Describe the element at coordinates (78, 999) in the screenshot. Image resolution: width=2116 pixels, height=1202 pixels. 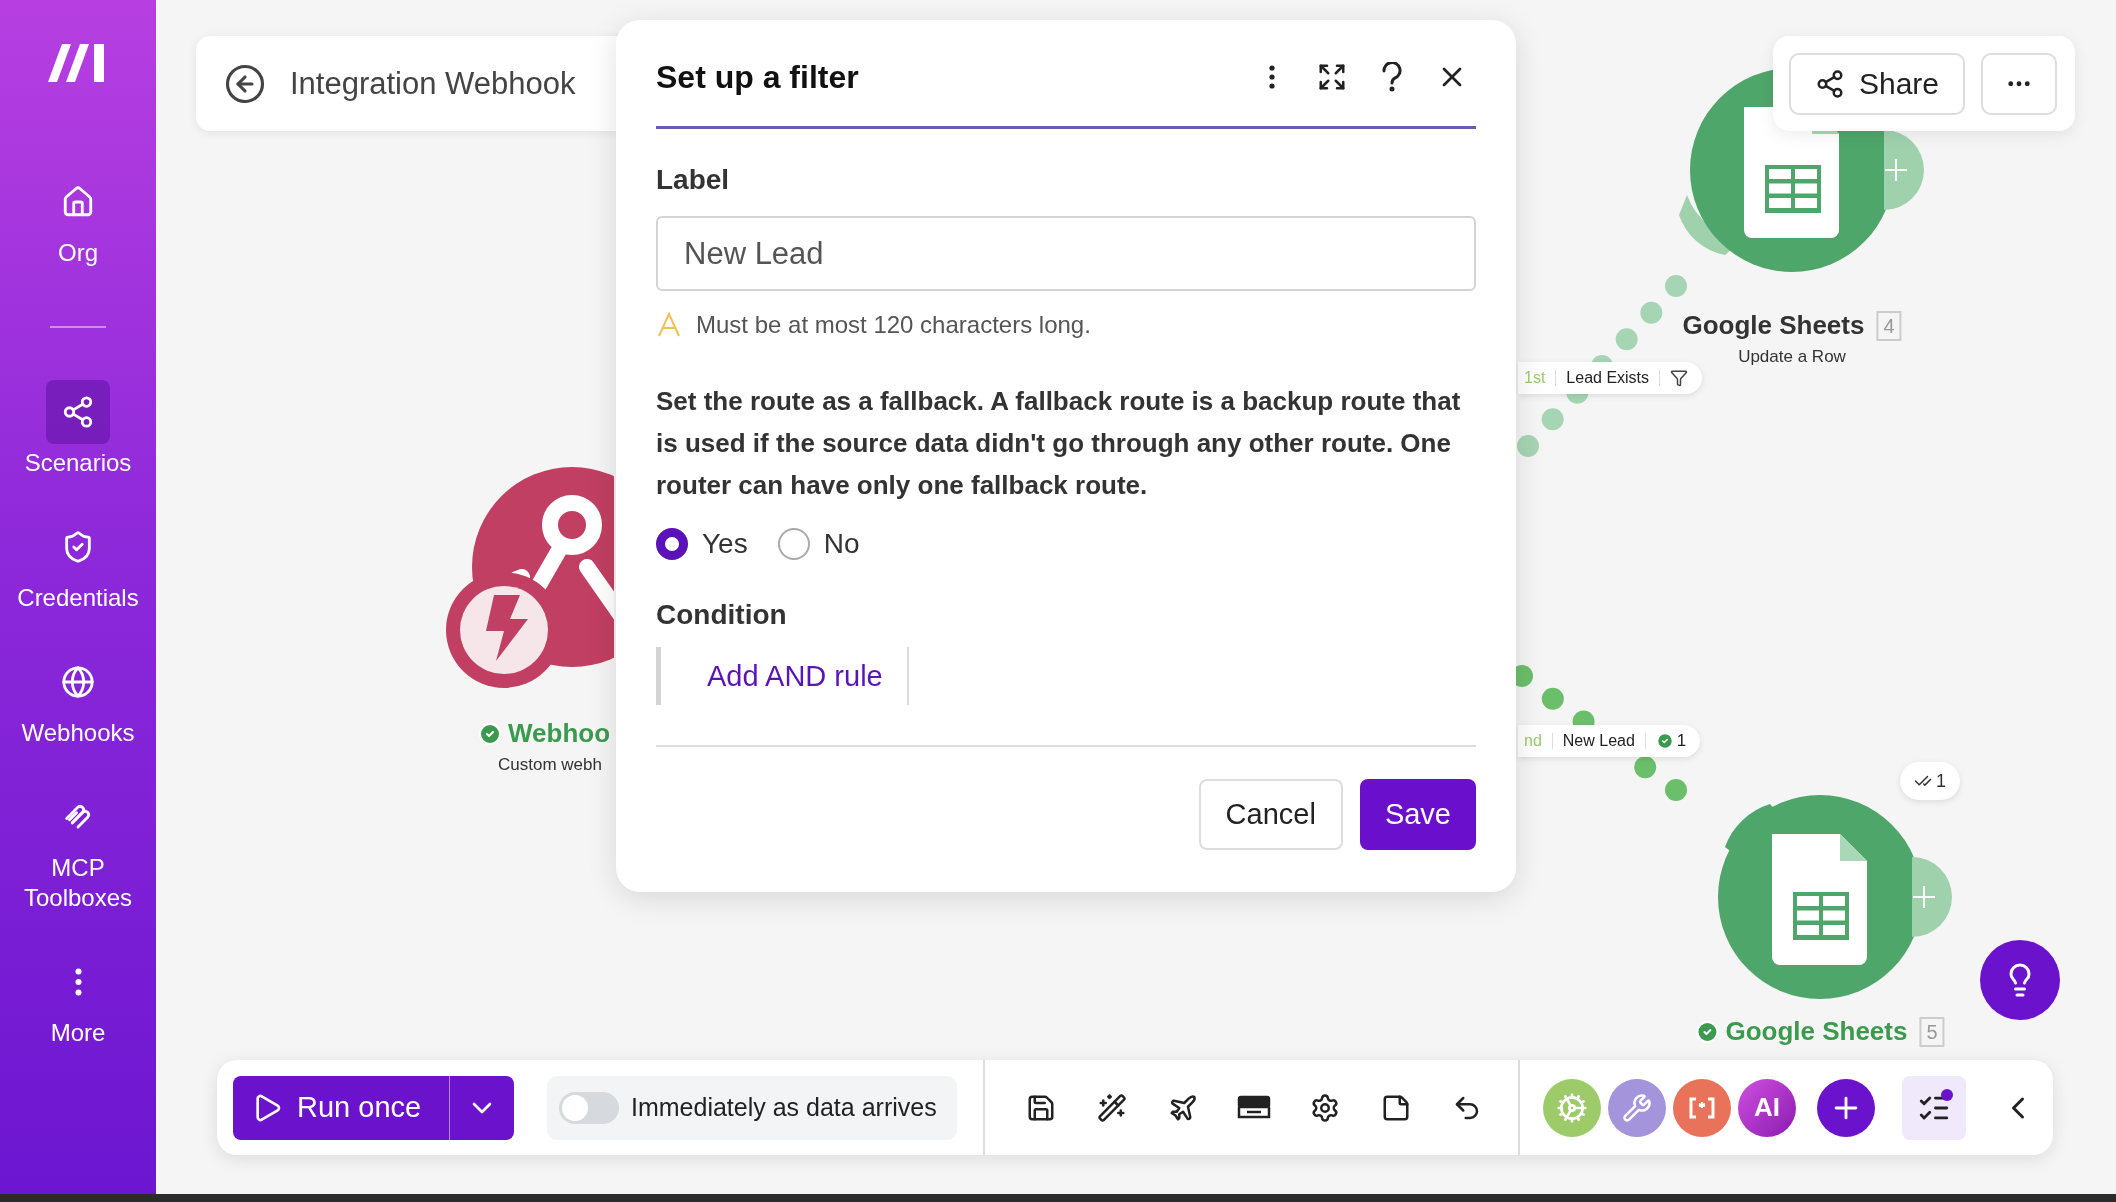
I see `sidebar-item: More` at that location.